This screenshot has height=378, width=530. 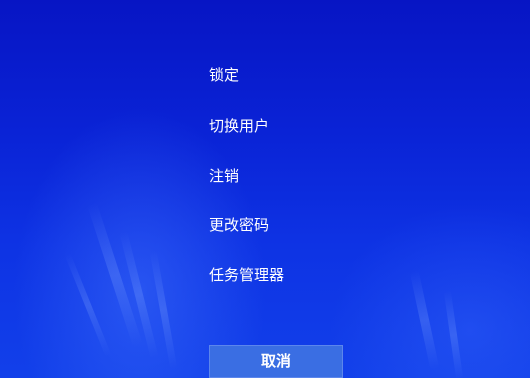 I want to click on menu-item-sign-out: 注销, so click(x=224, y=176).